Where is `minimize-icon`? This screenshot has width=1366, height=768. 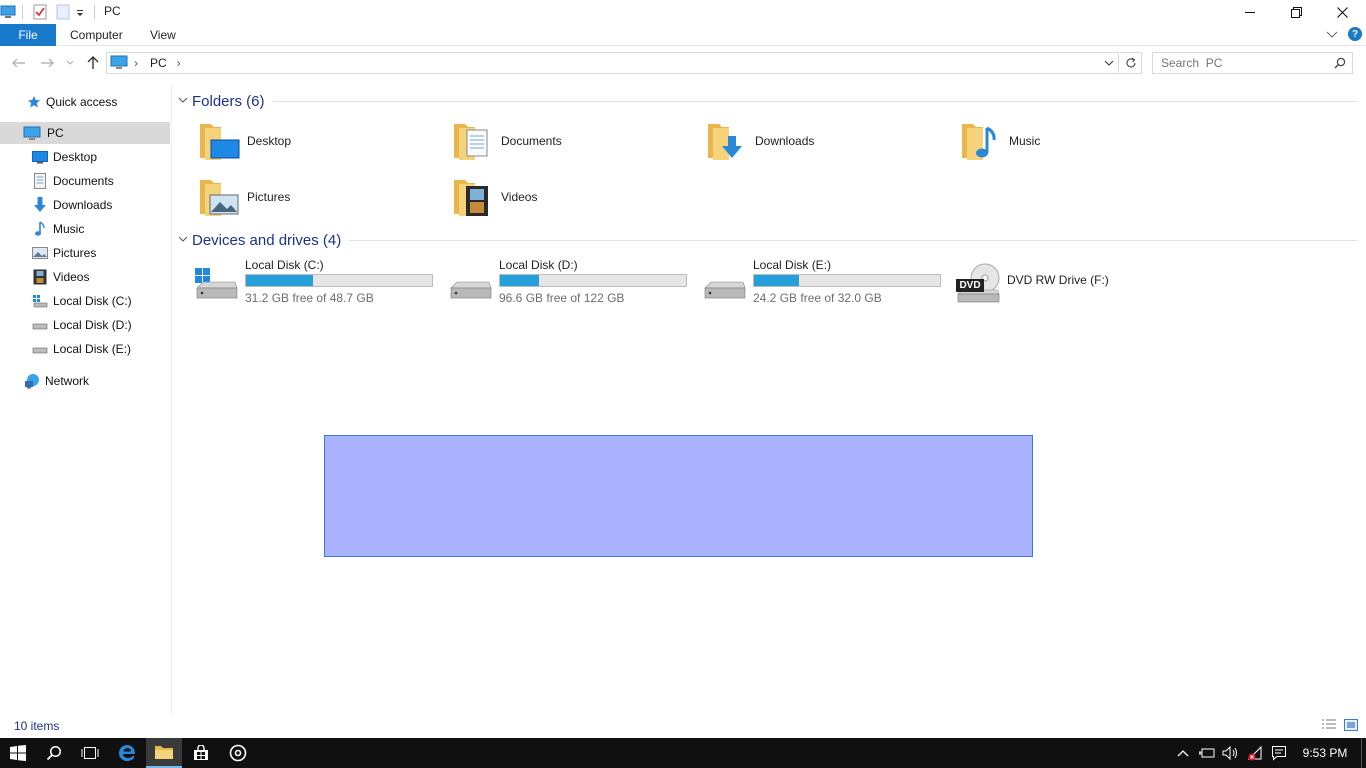
minimize-icon is located at coordinates (1250, 12).